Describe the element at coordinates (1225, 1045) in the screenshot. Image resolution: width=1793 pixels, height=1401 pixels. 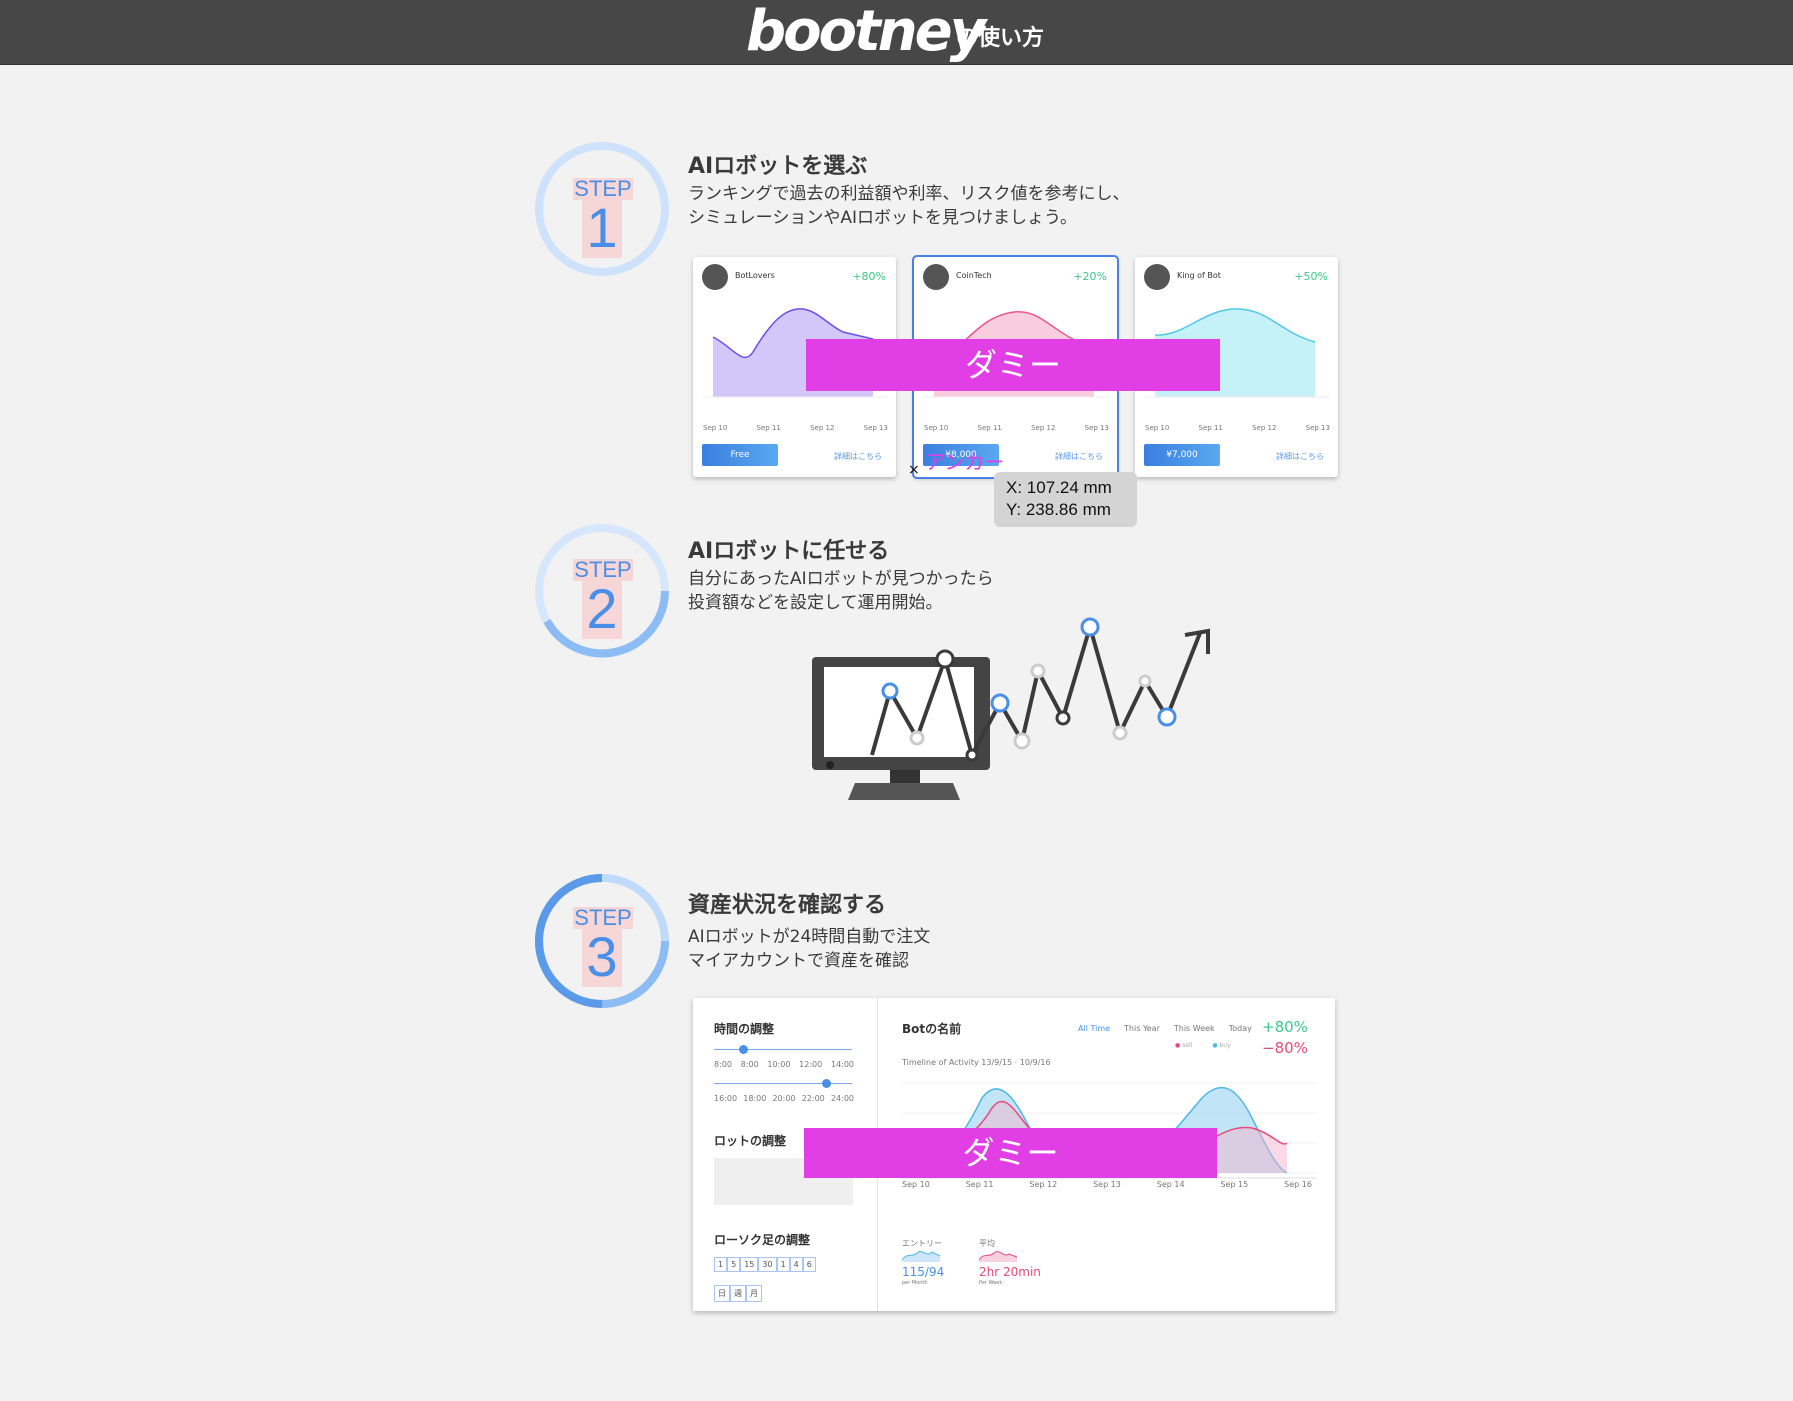
I see `legend-label: buy` at that location.